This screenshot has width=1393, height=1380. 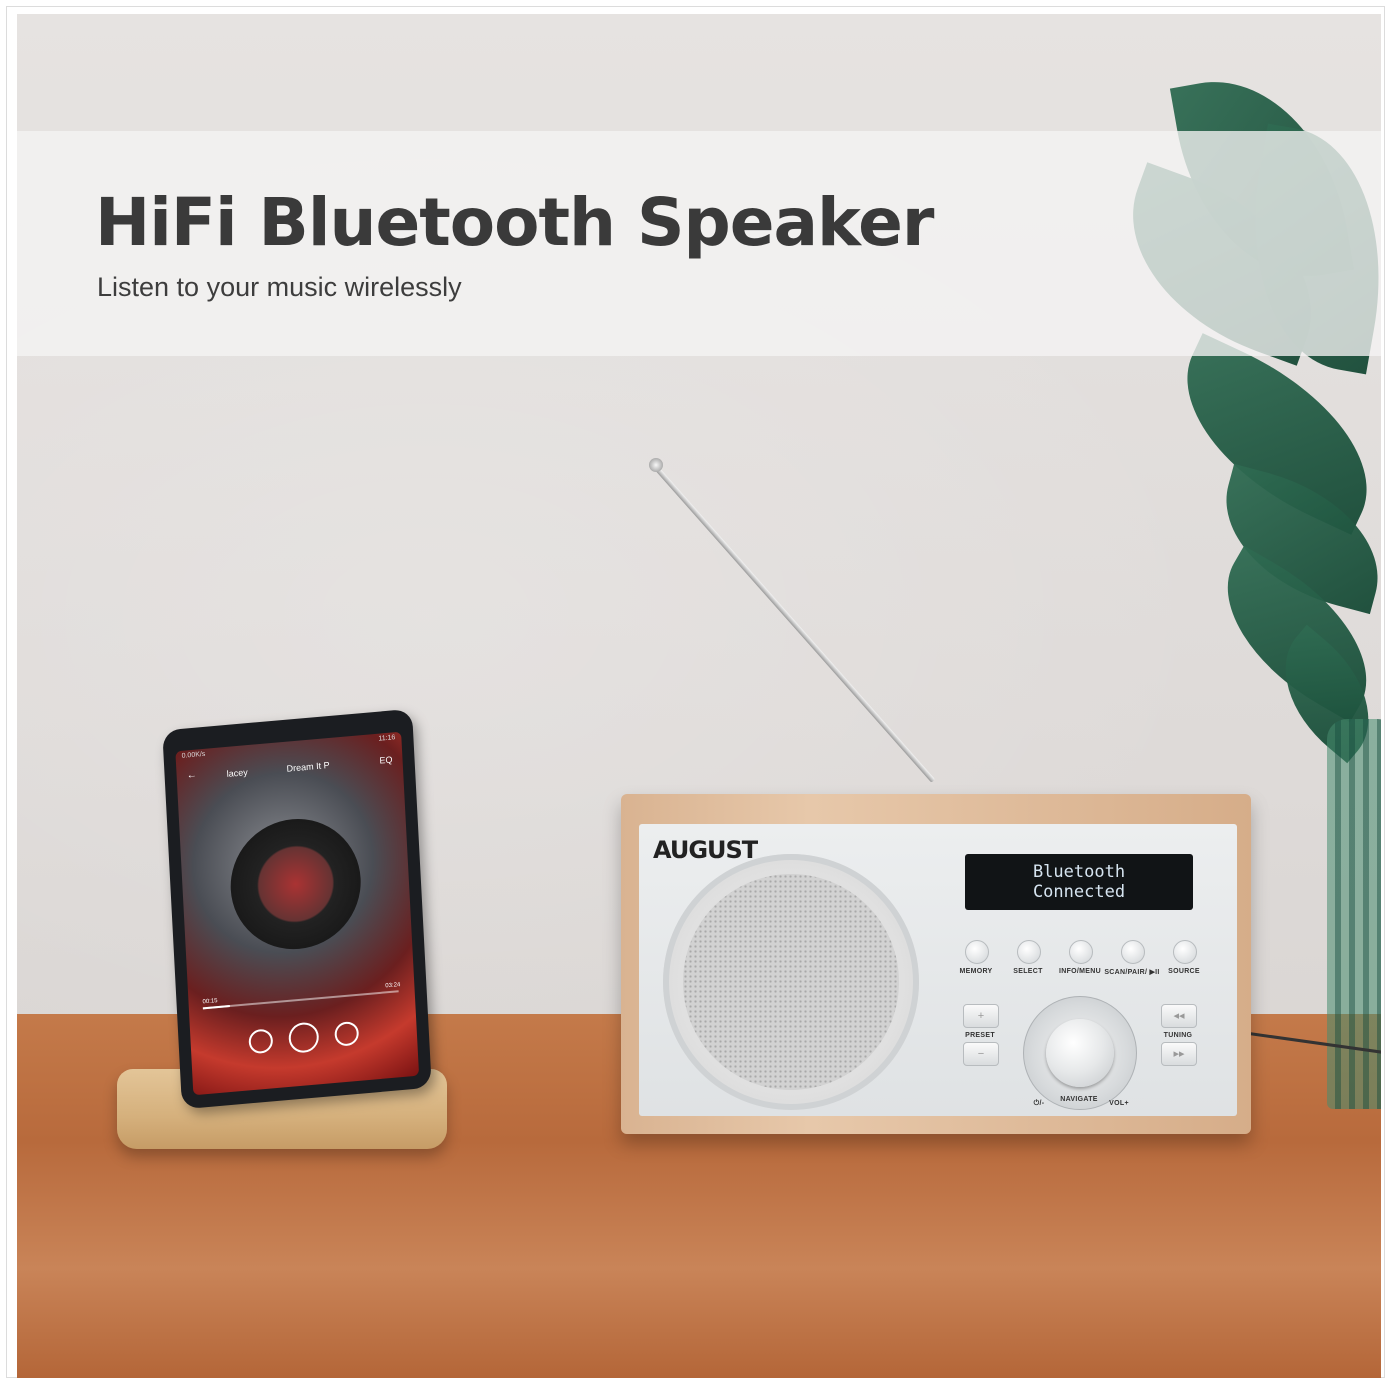 I want to click on status-speed: 0.00K/s, so click(x=193, y=755).